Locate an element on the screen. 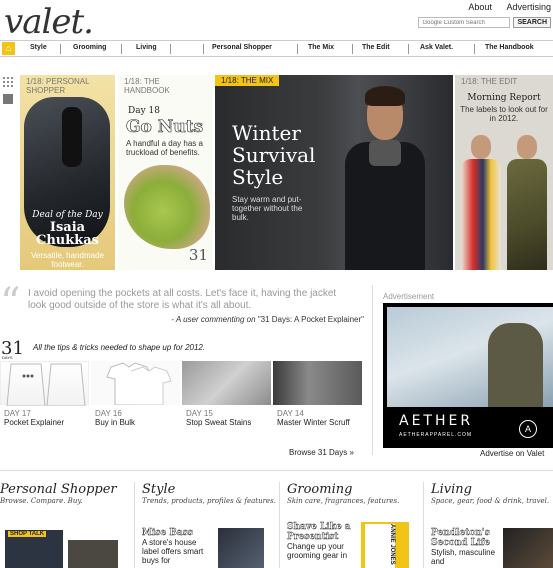 The height and width of the screenshot is (568, 553). tile-day: DAY 14 is located at coordinates (290, 413).